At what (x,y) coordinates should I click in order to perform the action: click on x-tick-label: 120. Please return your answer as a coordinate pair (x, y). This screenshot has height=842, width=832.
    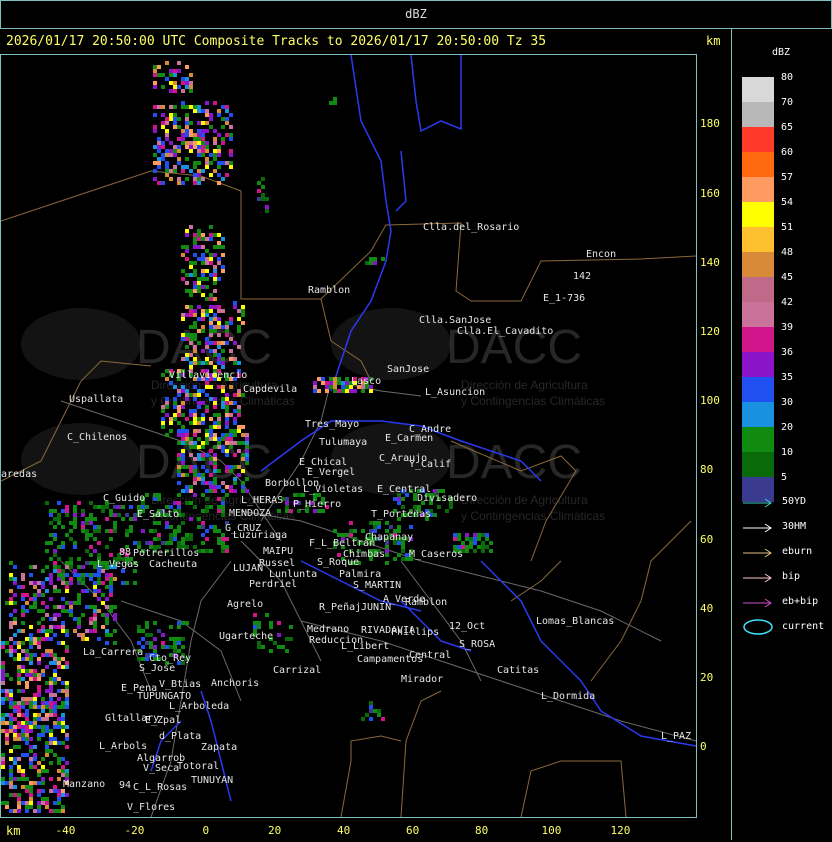
    Looking at the image, I should click on (620, 830).